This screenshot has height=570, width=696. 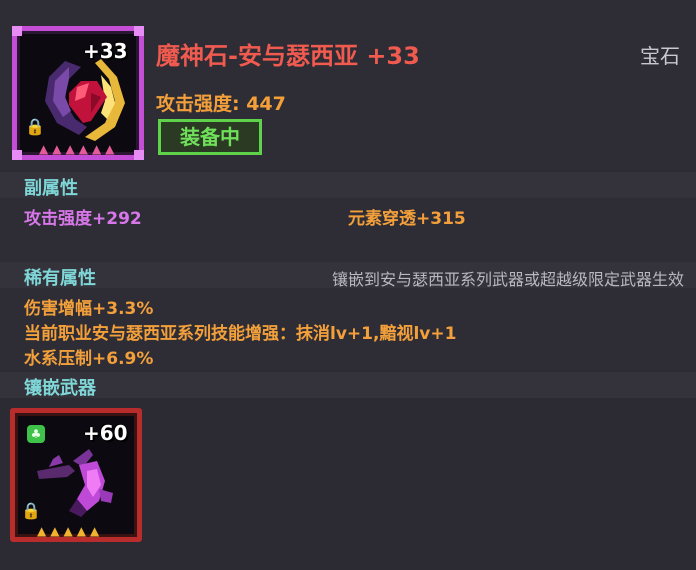 I want to click on socket-section-header, so click(x=348, y=385).